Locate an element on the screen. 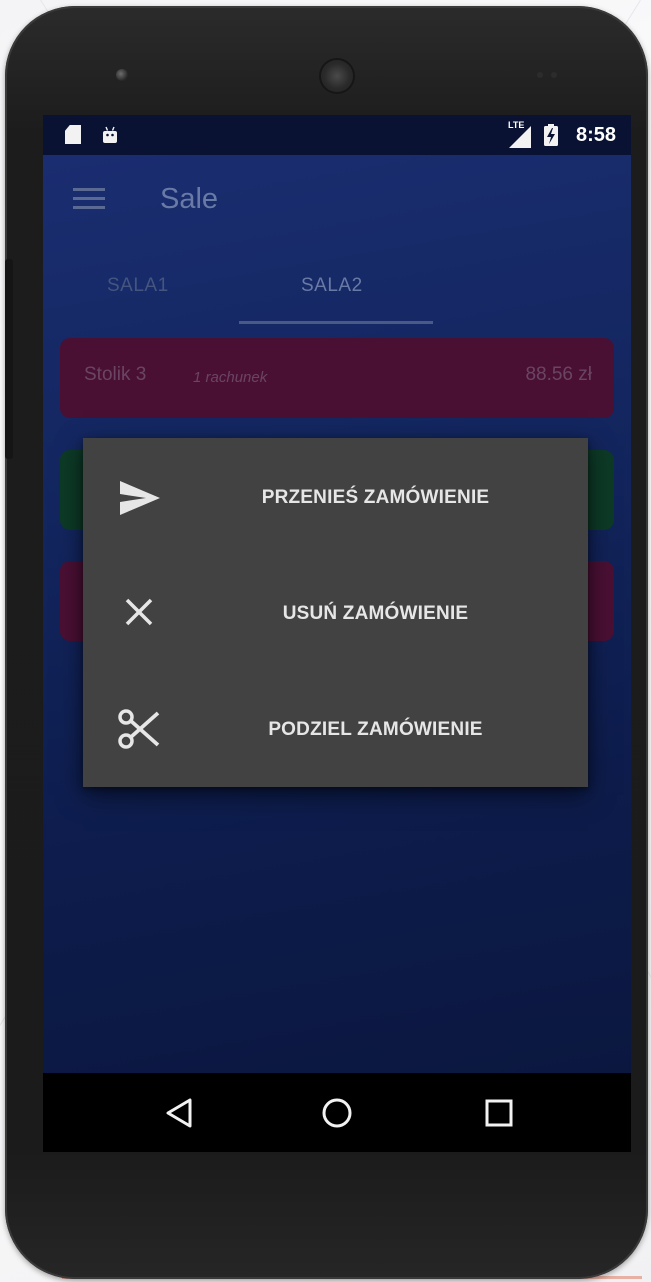 This screenshot has width=651, height=1282. navigation-bar is located at coordinates (337, 1112).